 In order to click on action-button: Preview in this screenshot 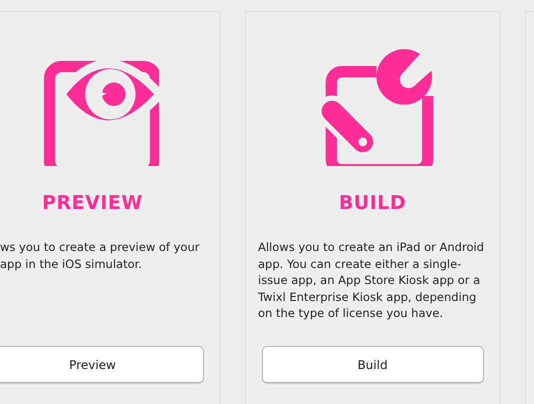, I will do `click(102, 364)`.